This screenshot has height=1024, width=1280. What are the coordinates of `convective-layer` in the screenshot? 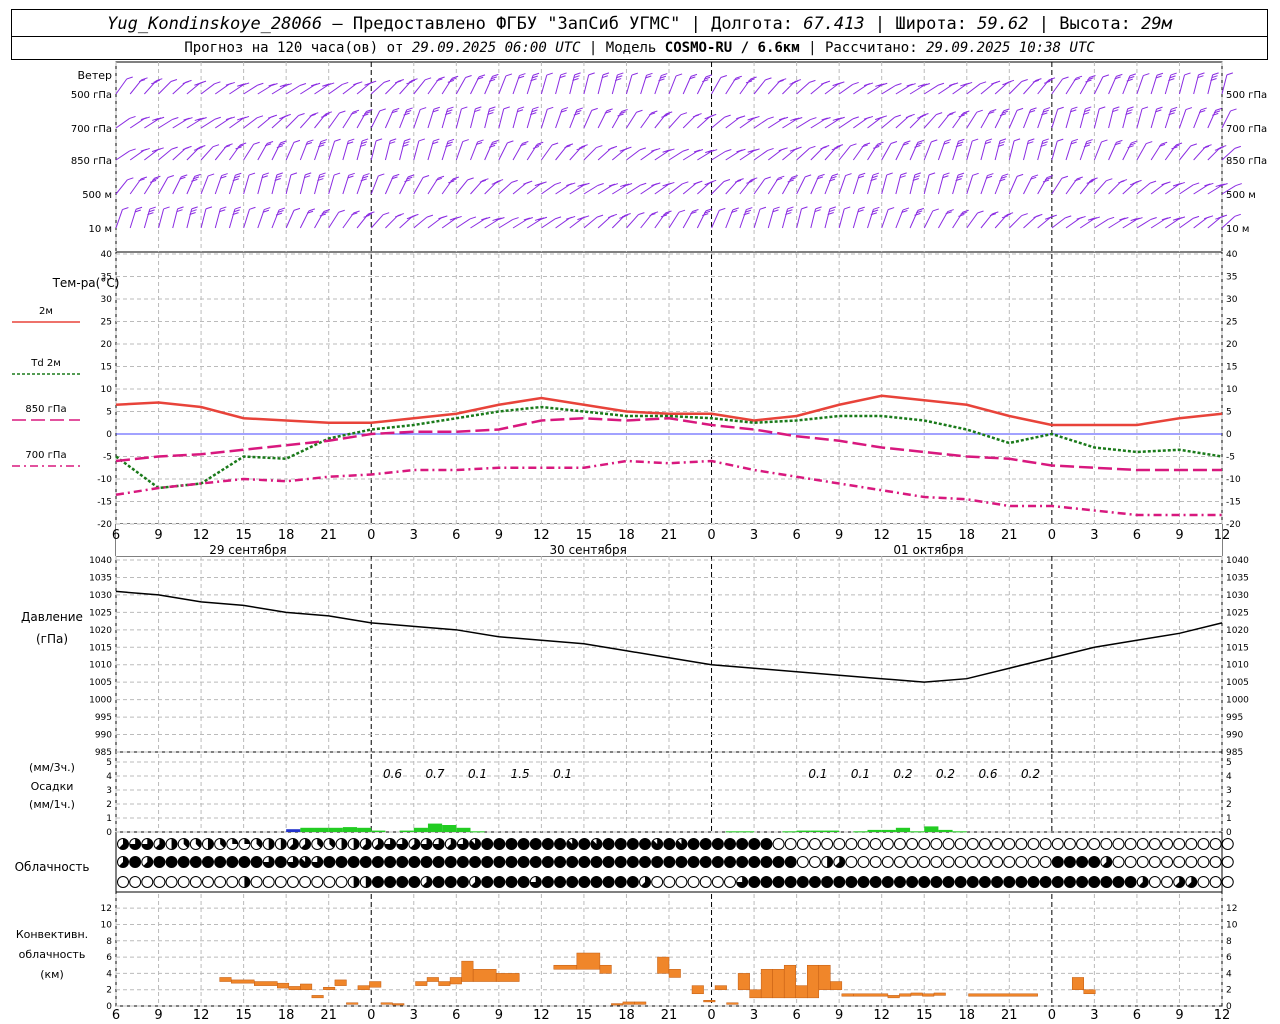 It's located at (657, 979).